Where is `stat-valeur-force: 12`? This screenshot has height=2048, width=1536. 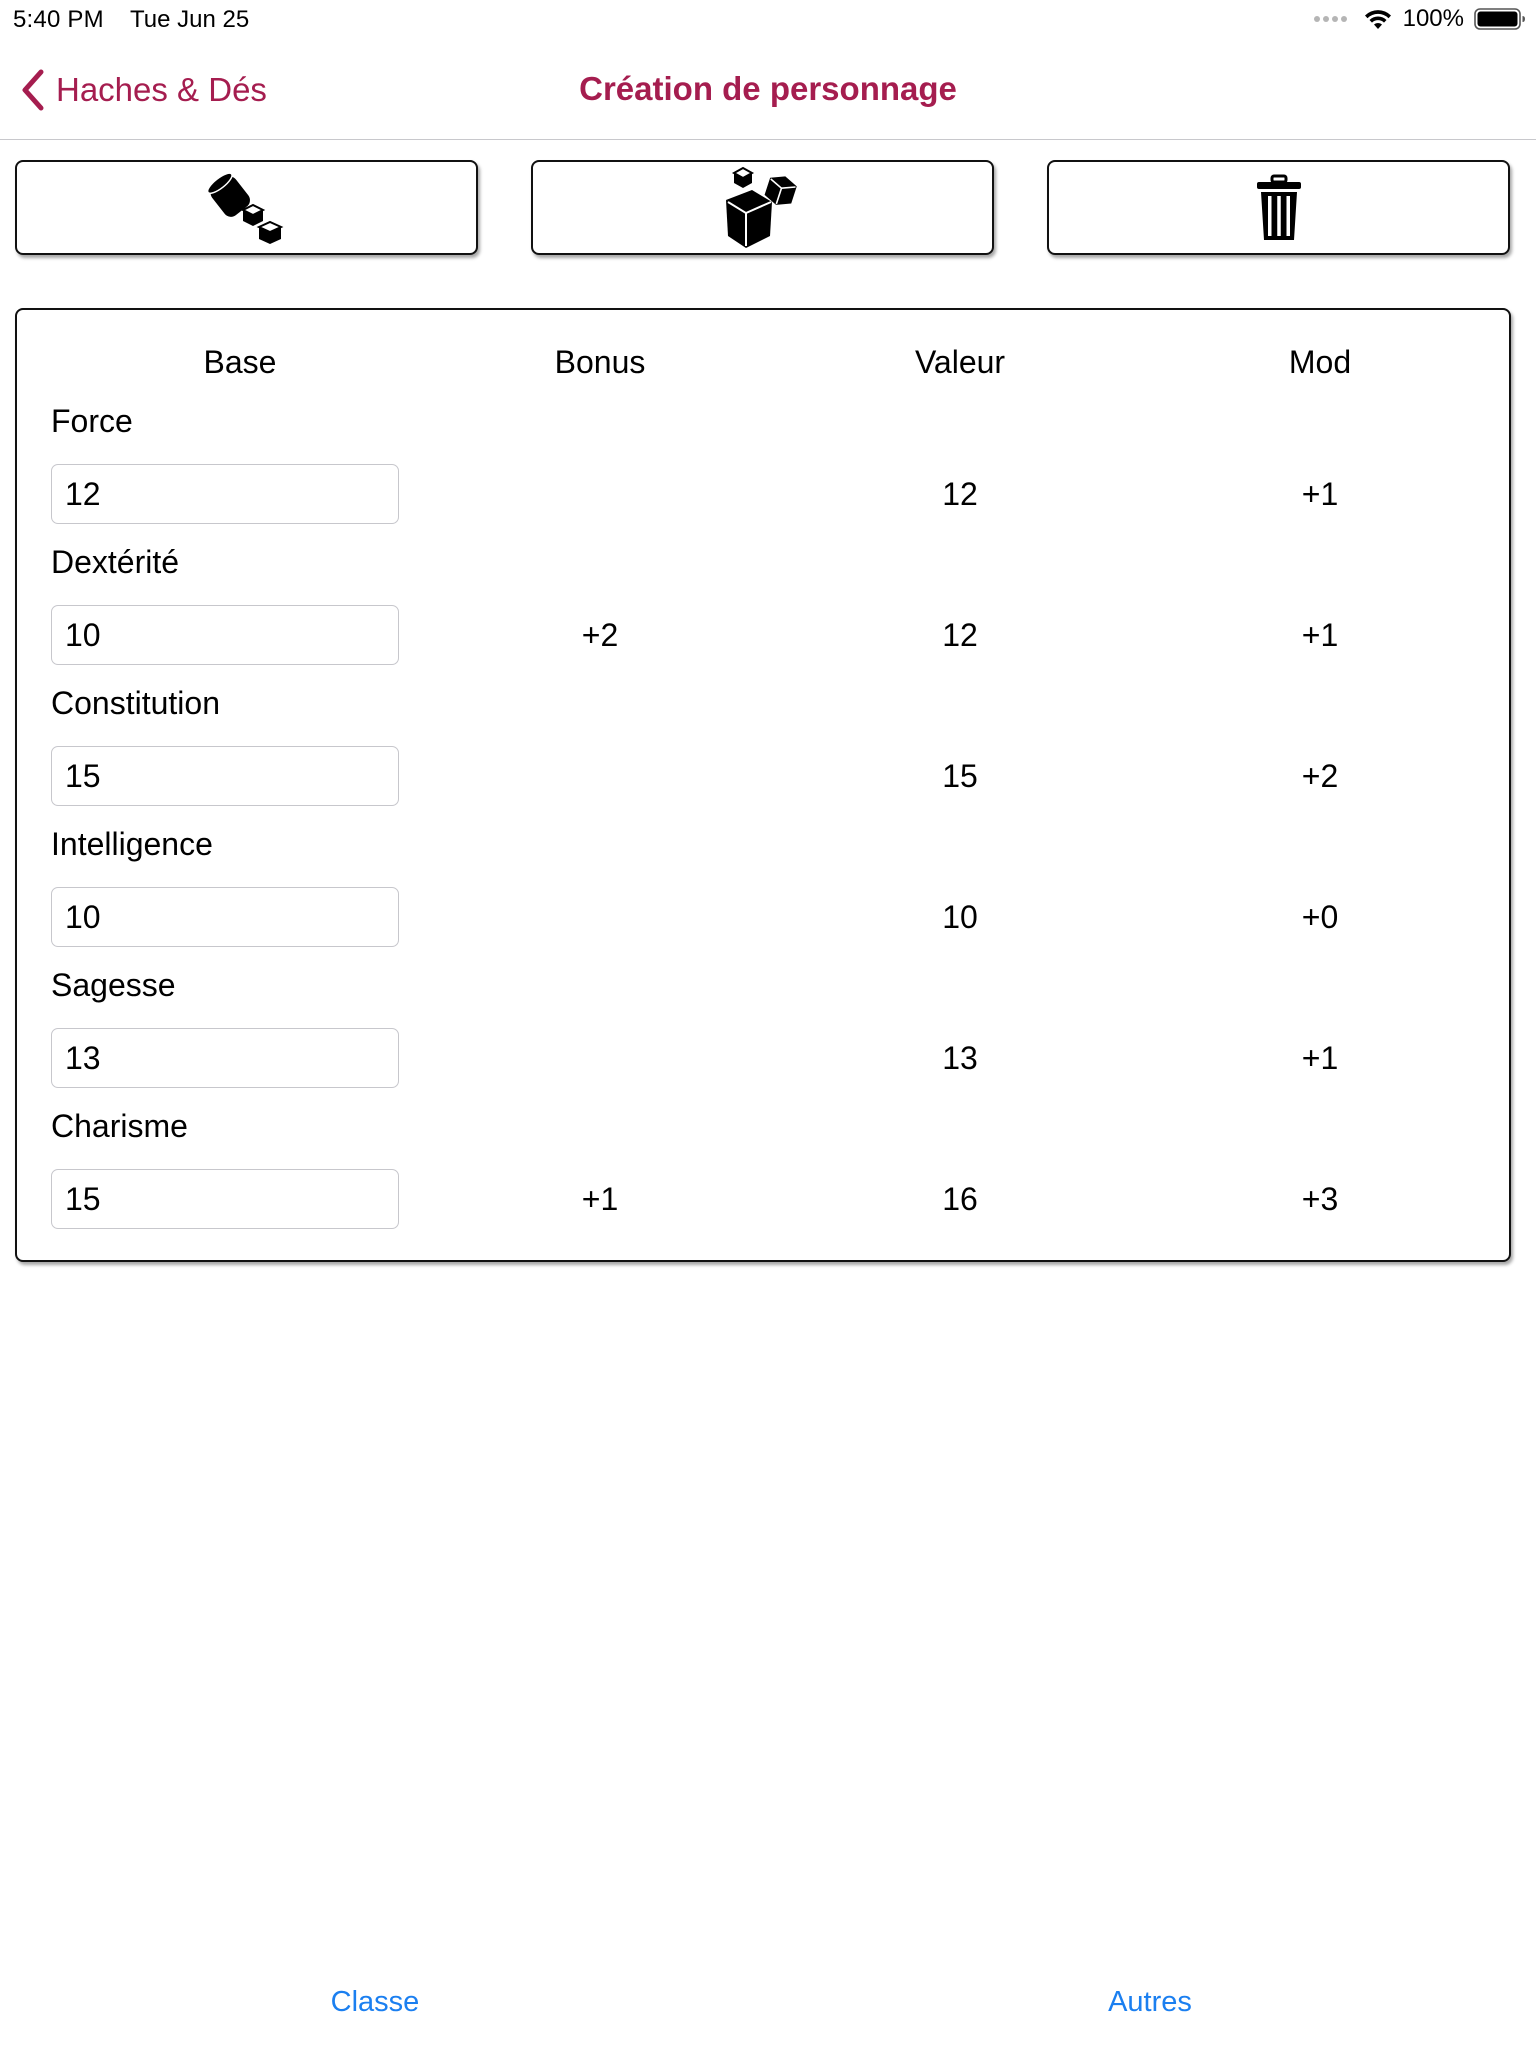
stat-valeur-force: 12 is located at coordinates (960, 494).